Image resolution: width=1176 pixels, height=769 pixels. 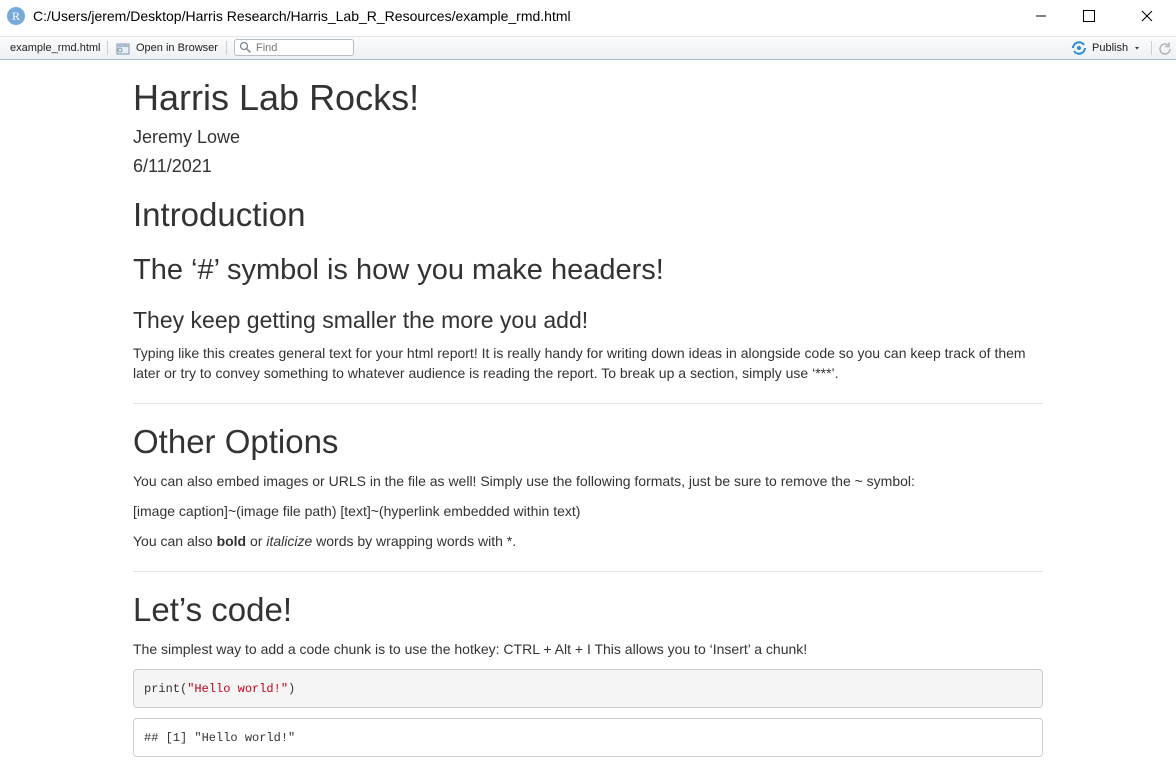 I want to click on code-chunk: print("Hello world!"), so click(x=588, y=688).